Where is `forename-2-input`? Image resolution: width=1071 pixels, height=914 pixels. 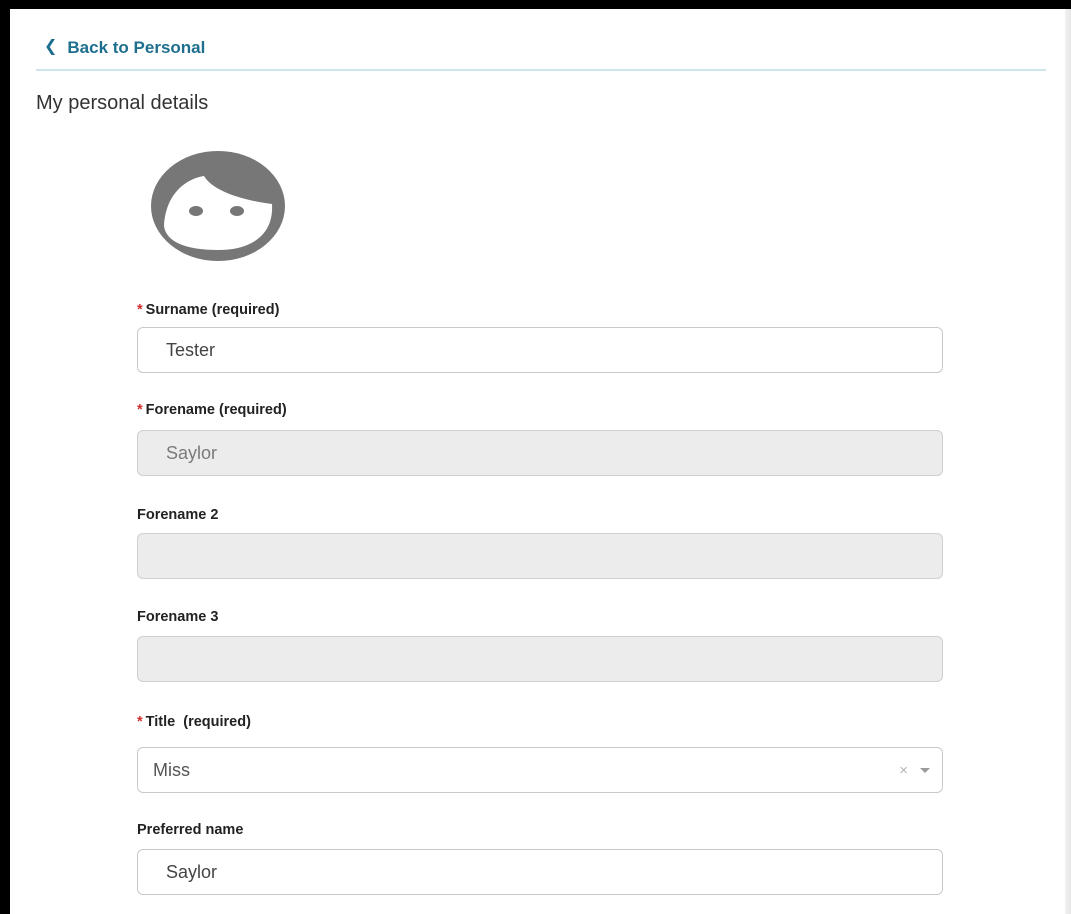
forename-2-input is located at coordinates (540, 556).